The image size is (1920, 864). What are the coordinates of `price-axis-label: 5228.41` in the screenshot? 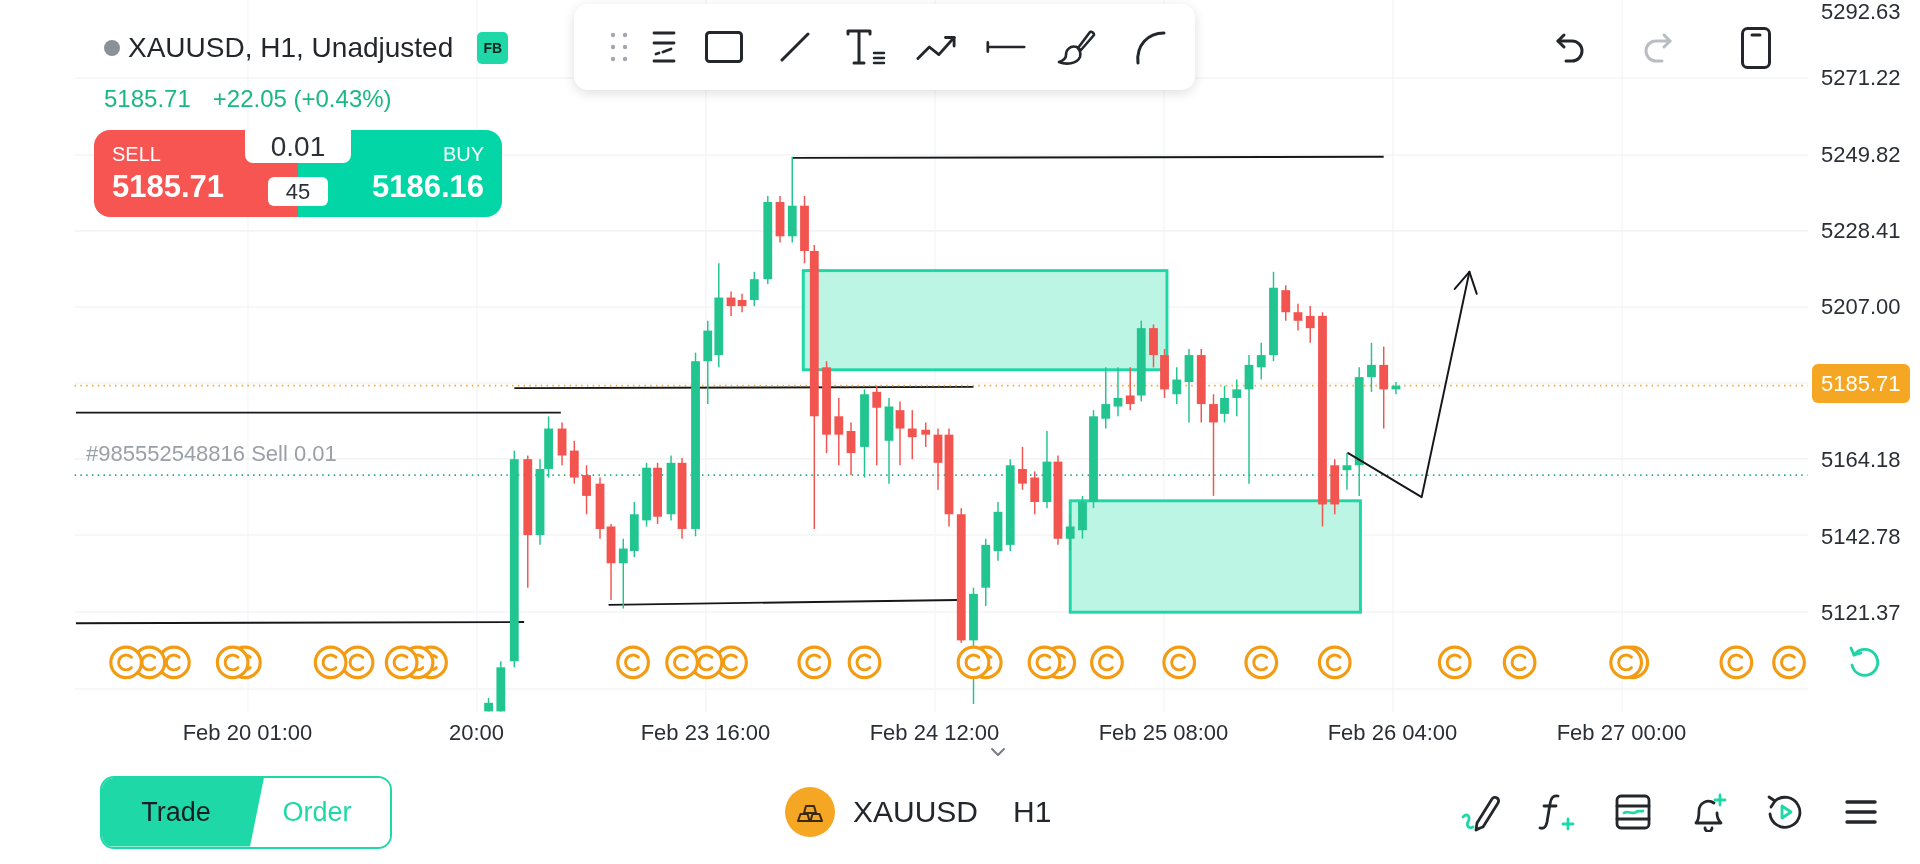 It's located at (1861, 230).